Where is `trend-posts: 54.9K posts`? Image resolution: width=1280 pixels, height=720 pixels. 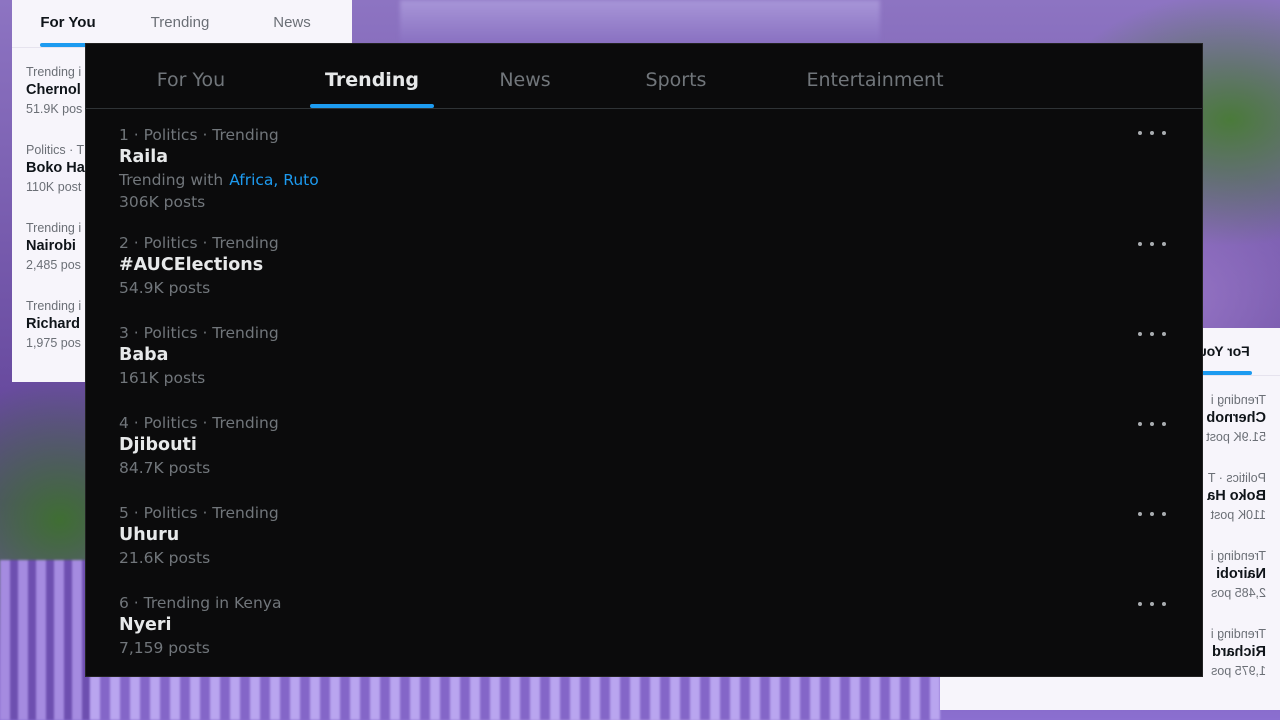
trend-posts: 54.9K posts is located at coordinates (165, 288).